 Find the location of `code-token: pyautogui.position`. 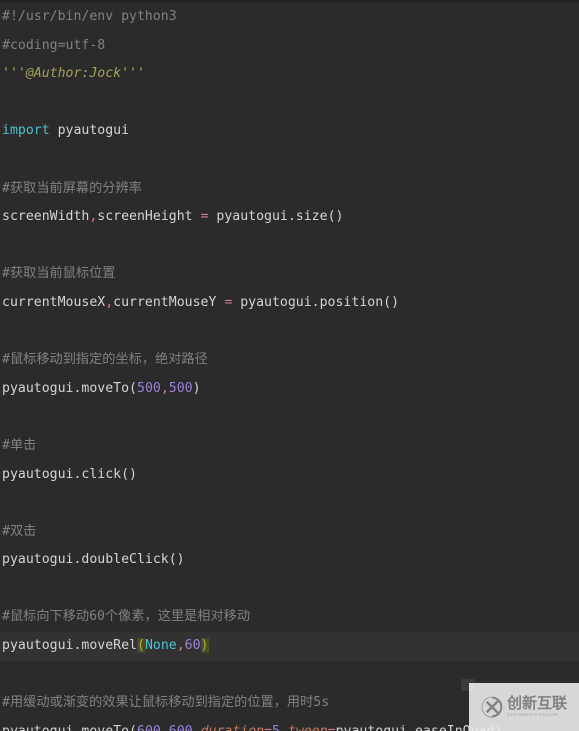

code-token: pyautogui.position is located at coordinates (308, 302).